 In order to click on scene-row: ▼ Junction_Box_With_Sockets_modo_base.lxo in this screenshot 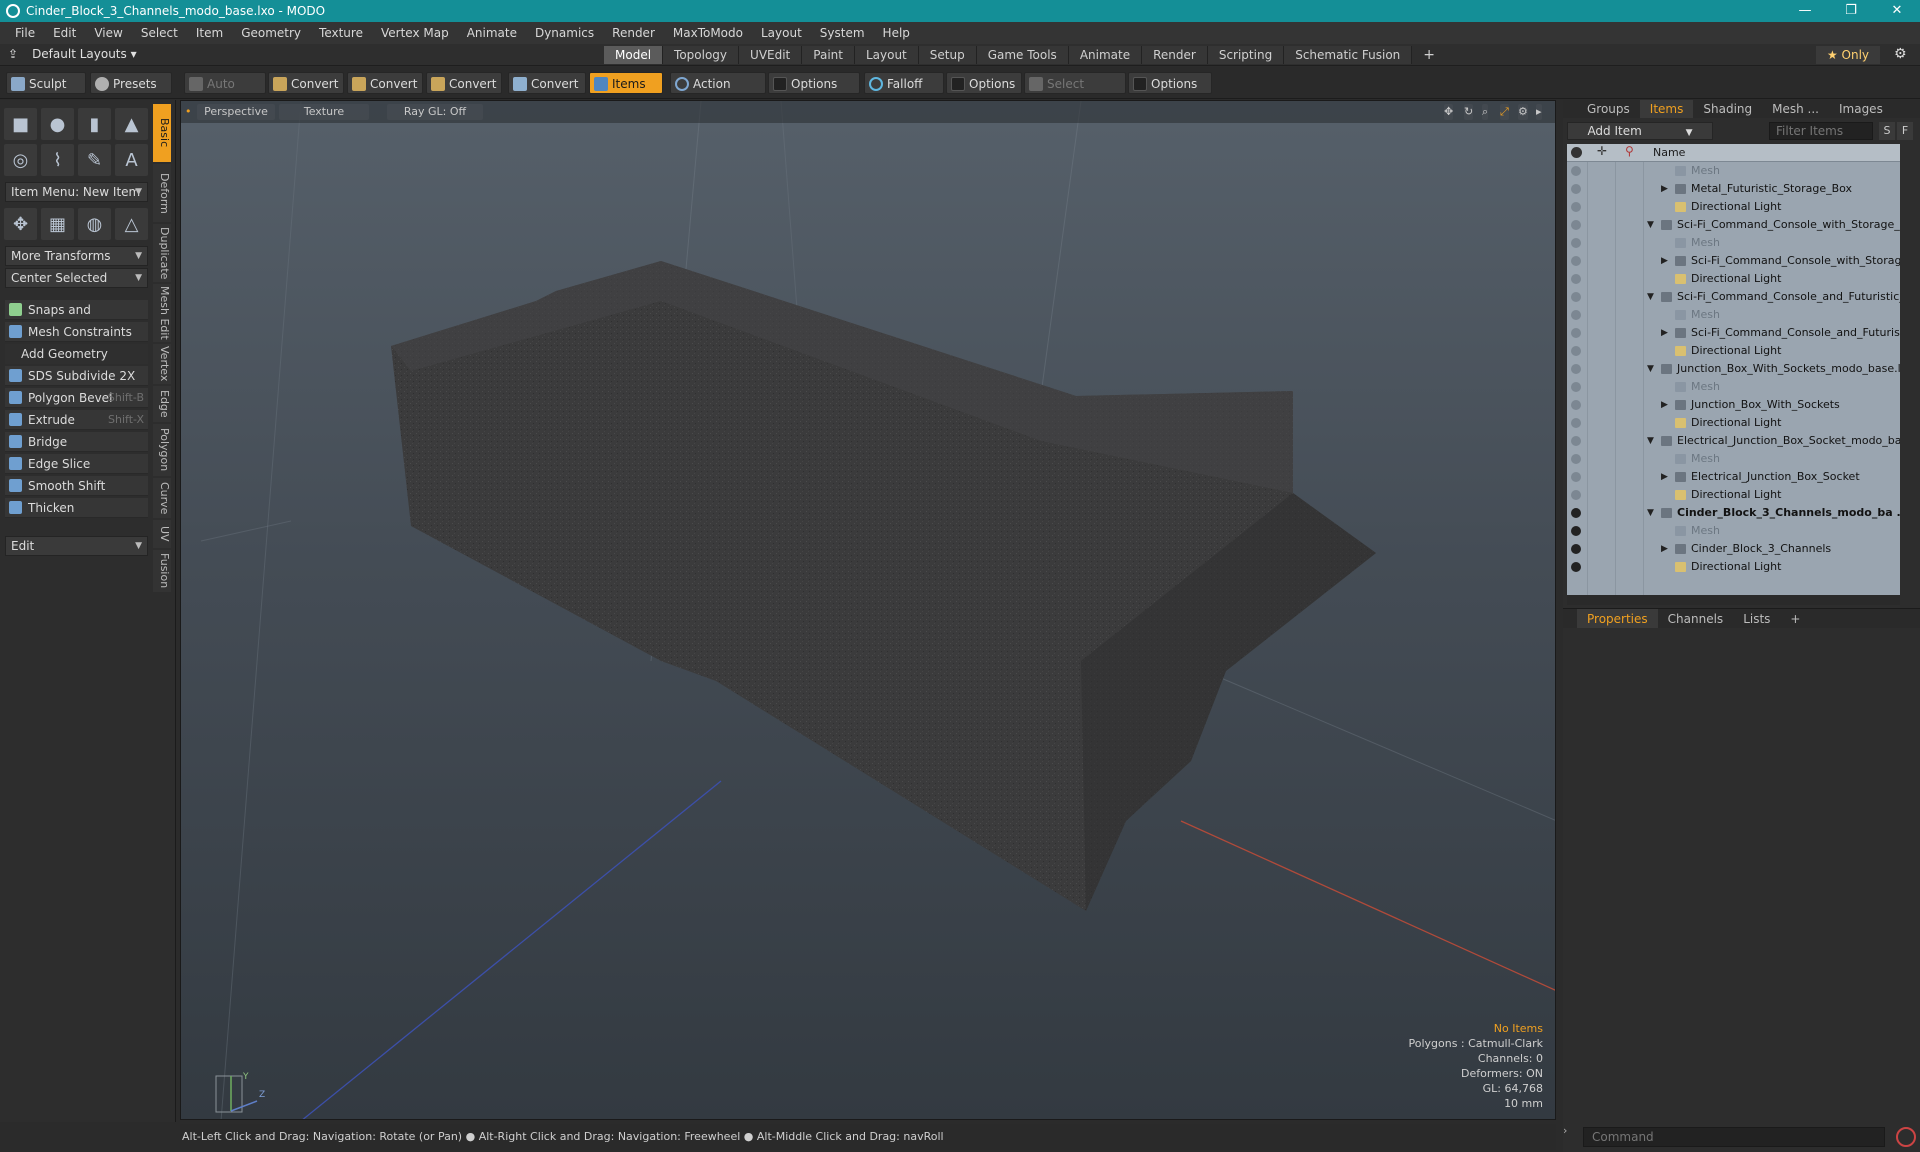, I will do `click(1733, 369)`.